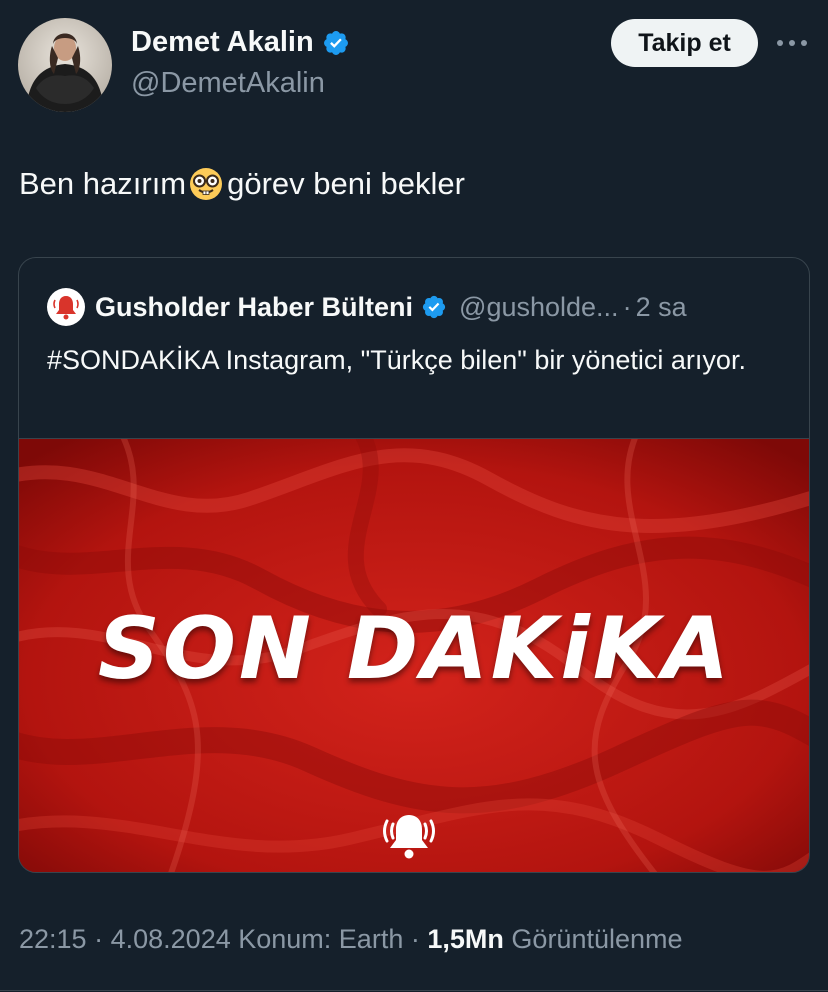 This screenshot has height=992, width=828. Describe the element at coordinates (222, 42) in the screenshot. I see `author-display-name: Demet Akalin` at that location.